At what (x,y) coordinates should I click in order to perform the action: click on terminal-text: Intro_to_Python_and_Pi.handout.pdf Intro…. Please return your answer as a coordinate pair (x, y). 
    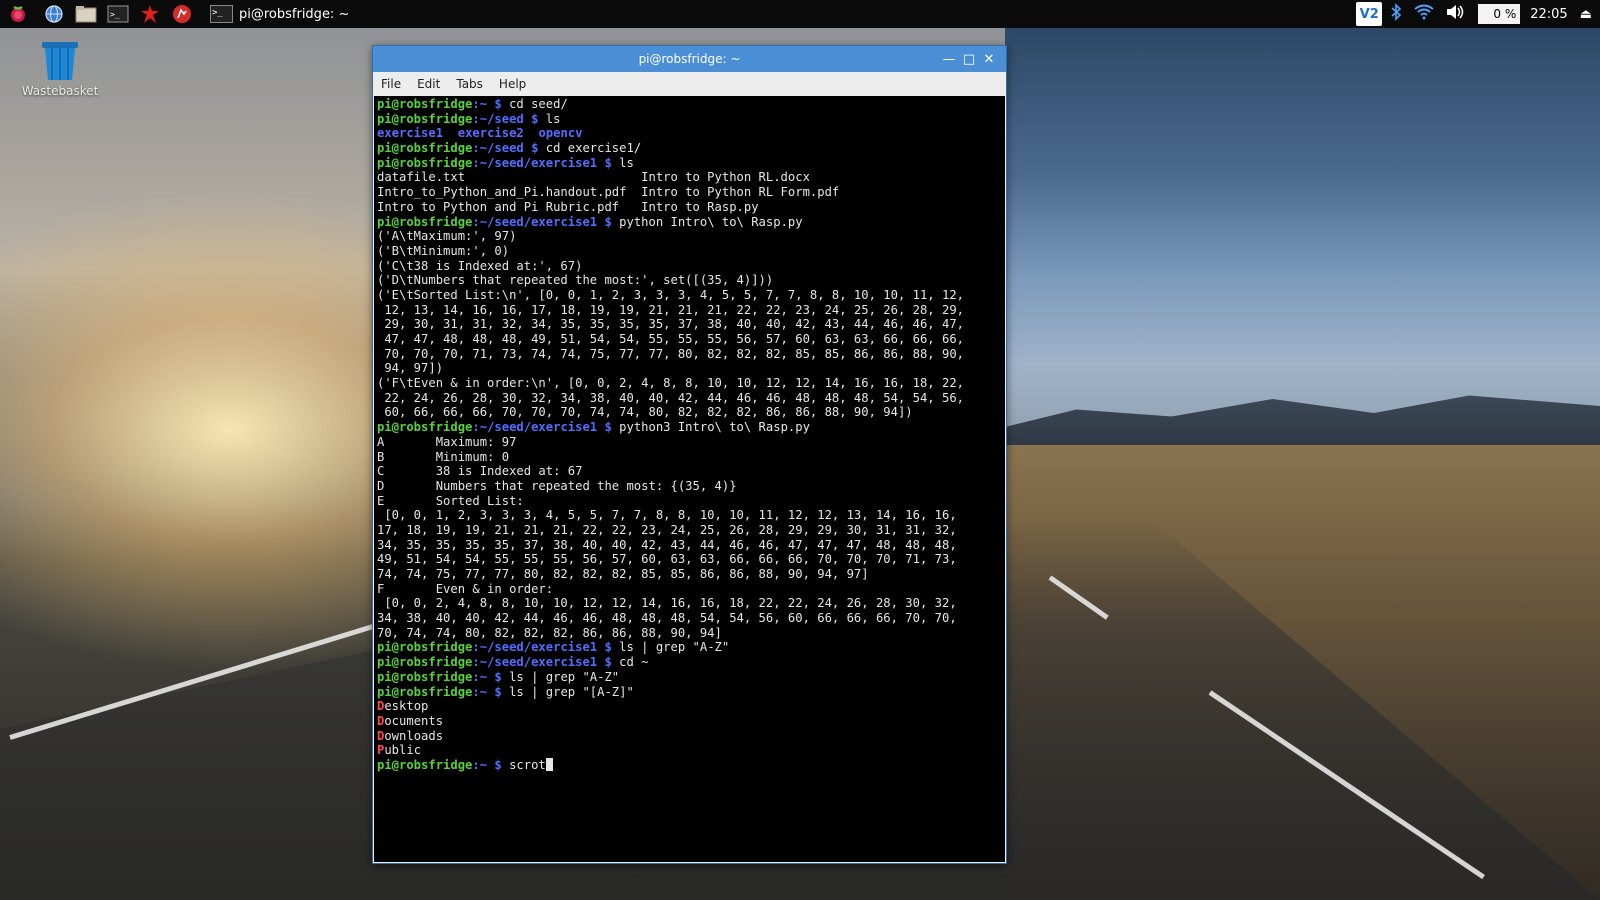
    Looking at the image, I should click on (608, 192).